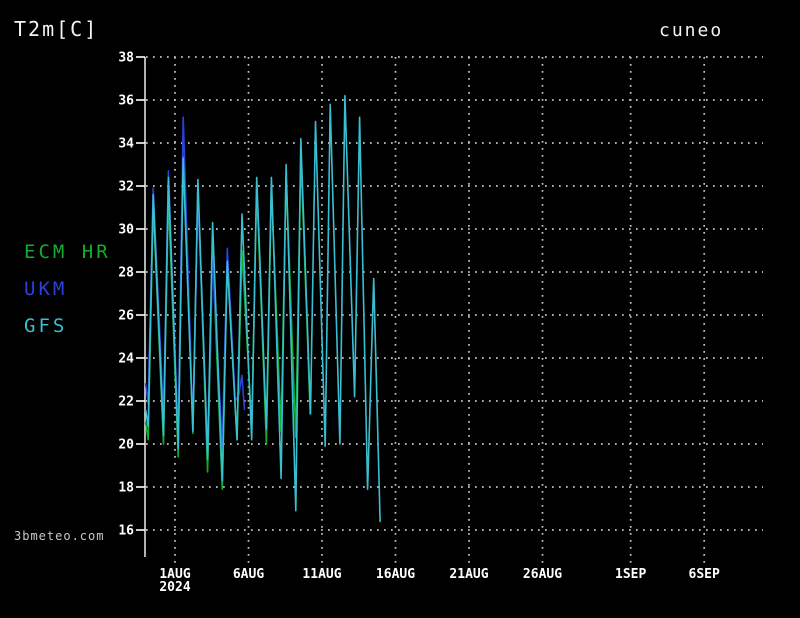 The image size is (800, 618). What do you see at coordinates (630, 574) in the screenshot?
I see `x-tick-label: 1SEP` at bounding box center [630, 574].